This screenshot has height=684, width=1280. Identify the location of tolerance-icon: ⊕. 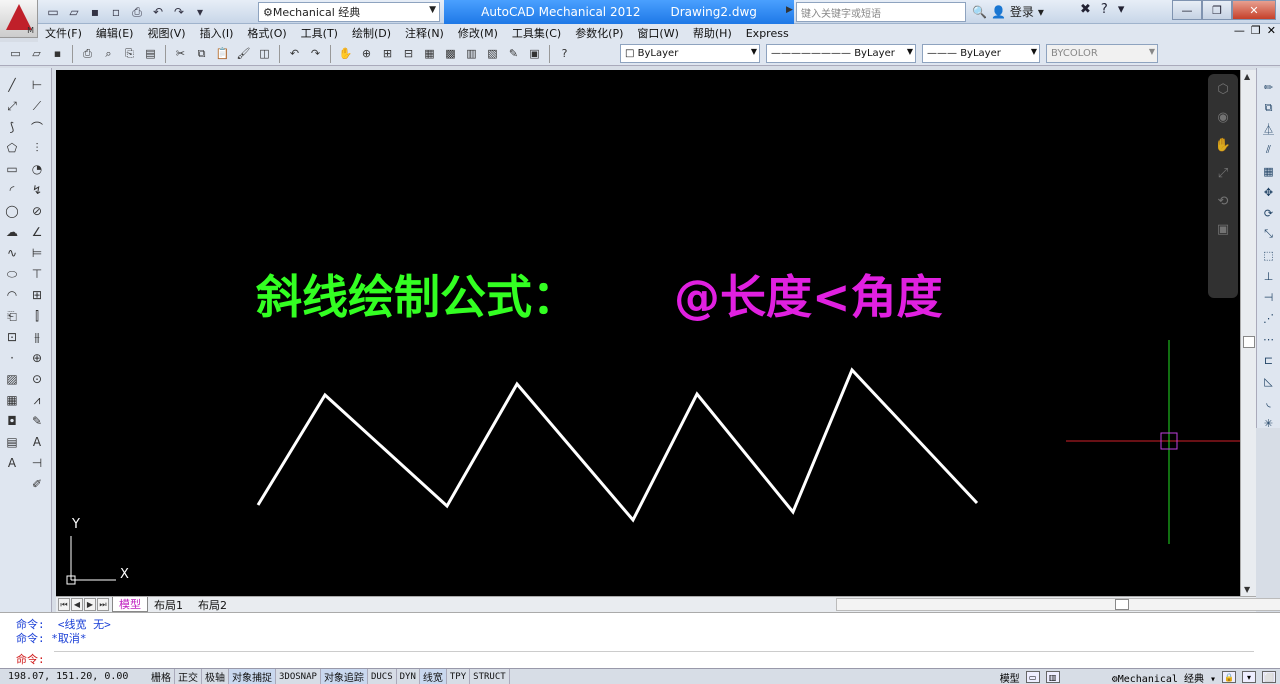
(37, 358).